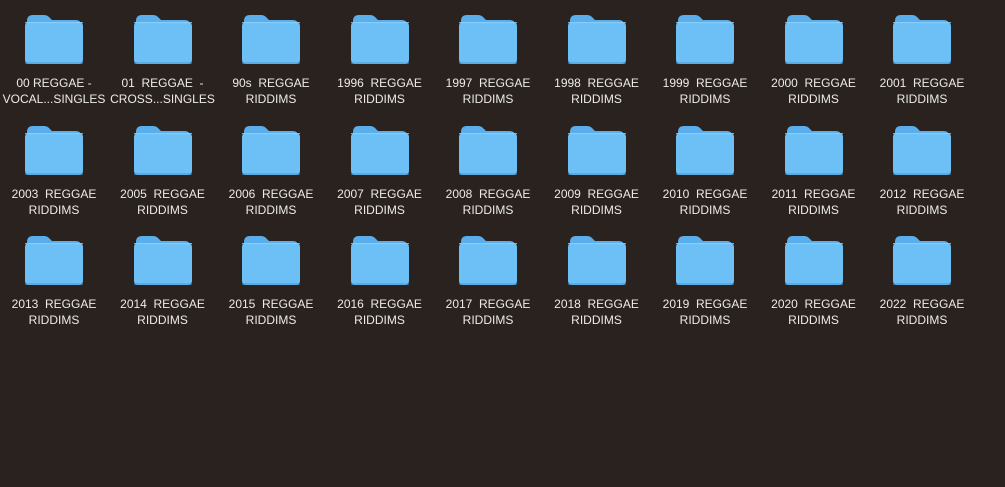 This screenshot has height=487, width=1005. What do you see at coordinates (162, 193) in the screenshot?
I see `folder-label-line1: 2005 REGGAE` at bounding box center [162, 193].